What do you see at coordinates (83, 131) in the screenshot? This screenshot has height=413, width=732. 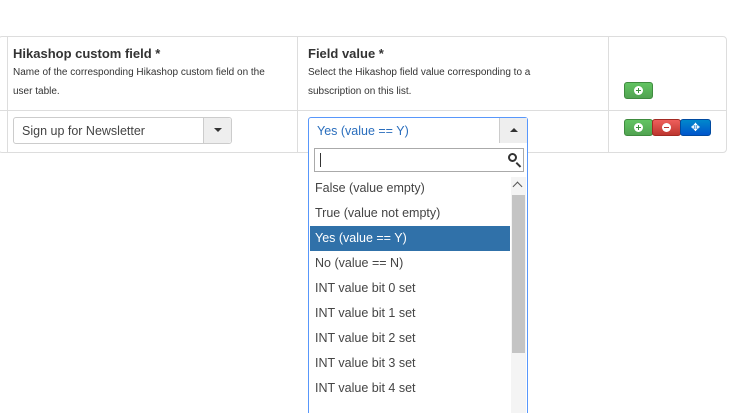 I see `custom-field-select-value: Sign up for Newsletter` at bounding box center [83, 131].